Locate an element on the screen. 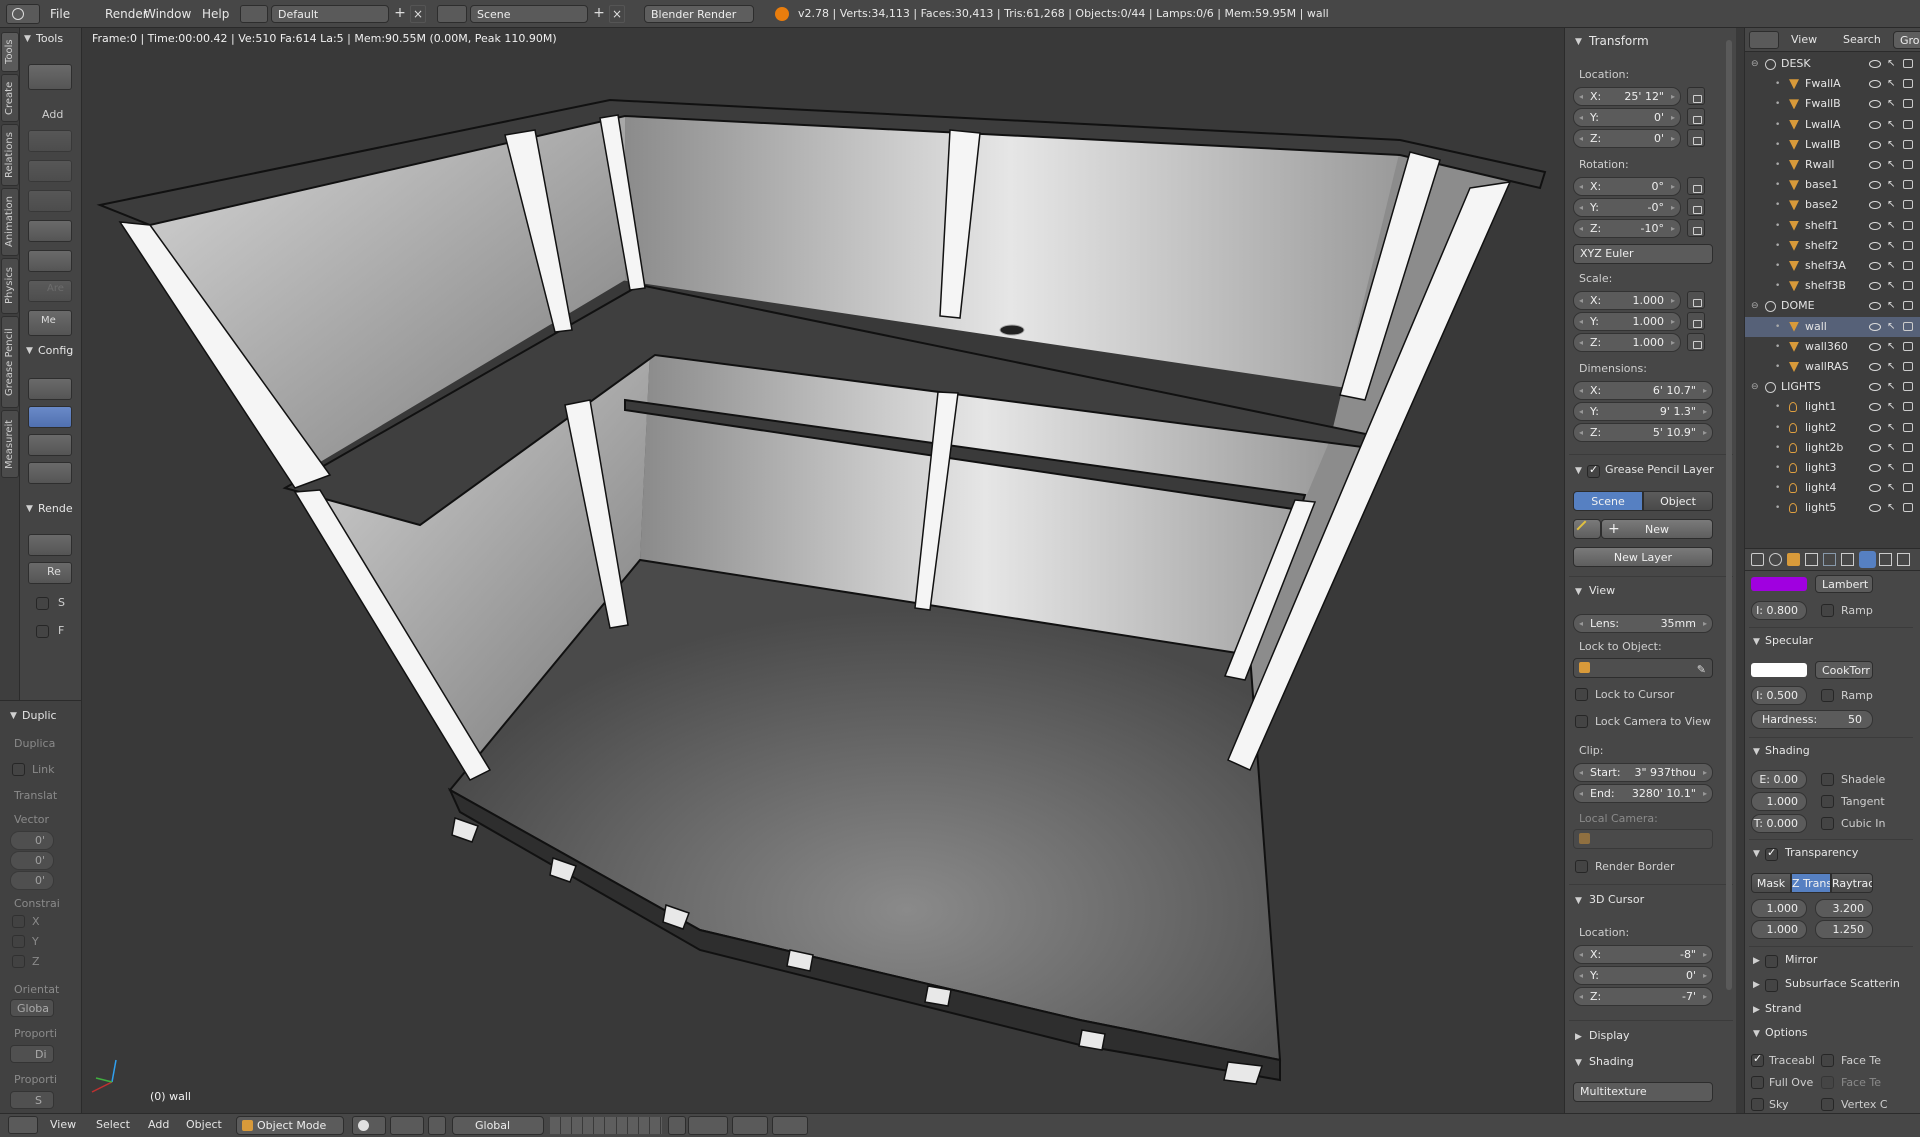 The width and height of the screenshot is (1920, 1137). menu-file: File is located at coordinates (60, 14).